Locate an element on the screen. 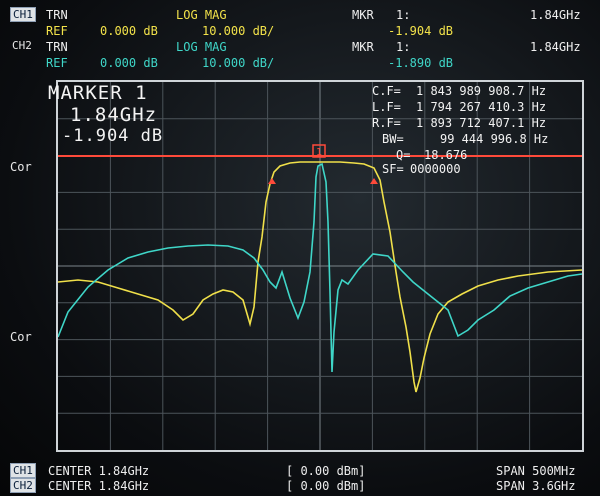  ch1-indicator: CH1 is located at coordinates (23, 14).